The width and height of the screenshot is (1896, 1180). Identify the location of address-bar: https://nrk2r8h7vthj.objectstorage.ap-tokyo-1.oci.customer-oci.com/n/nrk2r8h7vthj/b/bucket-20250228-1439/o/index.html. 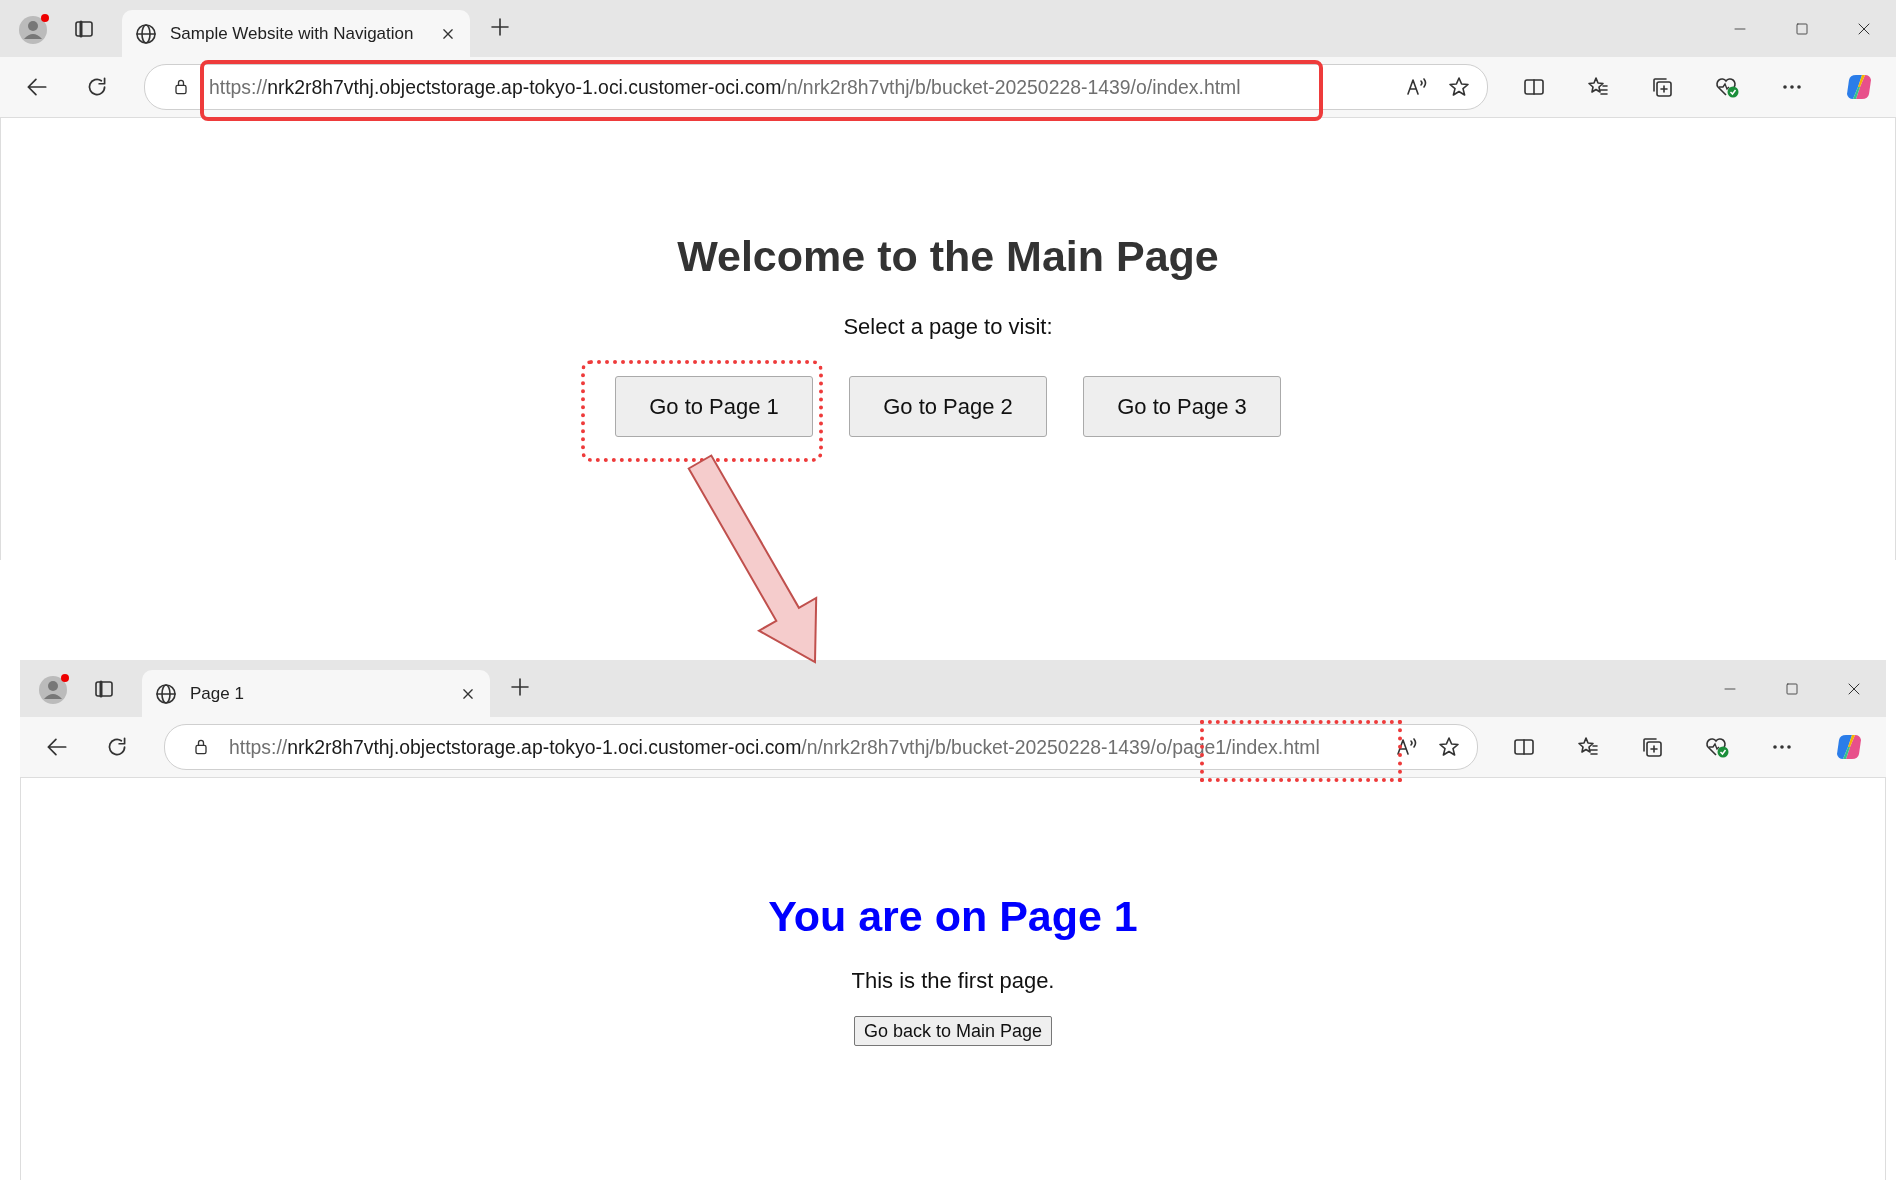
(816, 87).